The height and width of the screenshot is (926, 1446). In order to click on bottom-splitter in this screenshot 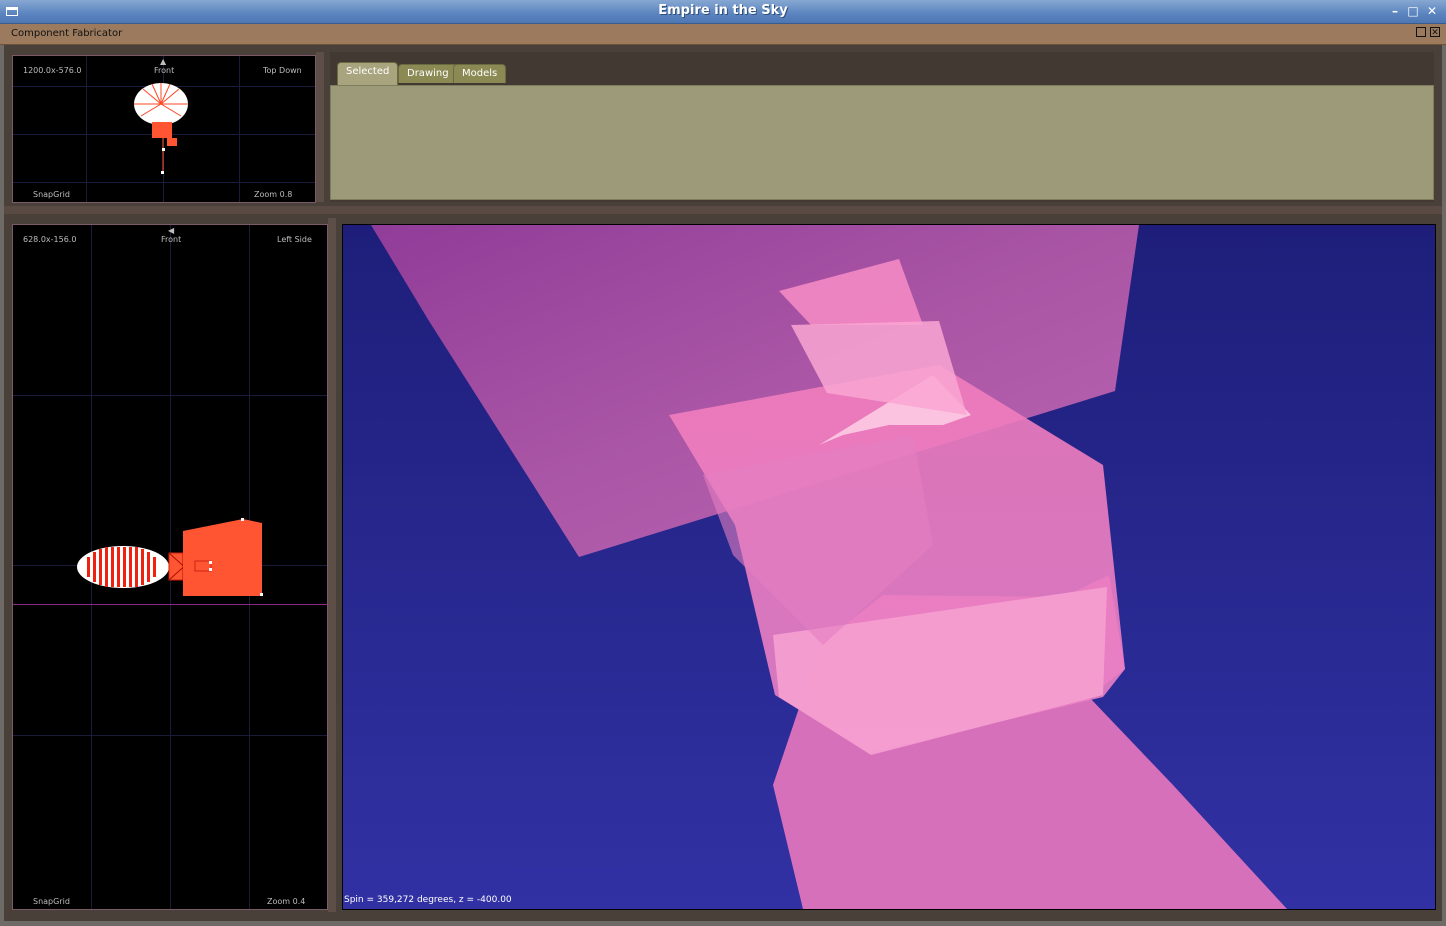, I will do `click(332, 565)`.